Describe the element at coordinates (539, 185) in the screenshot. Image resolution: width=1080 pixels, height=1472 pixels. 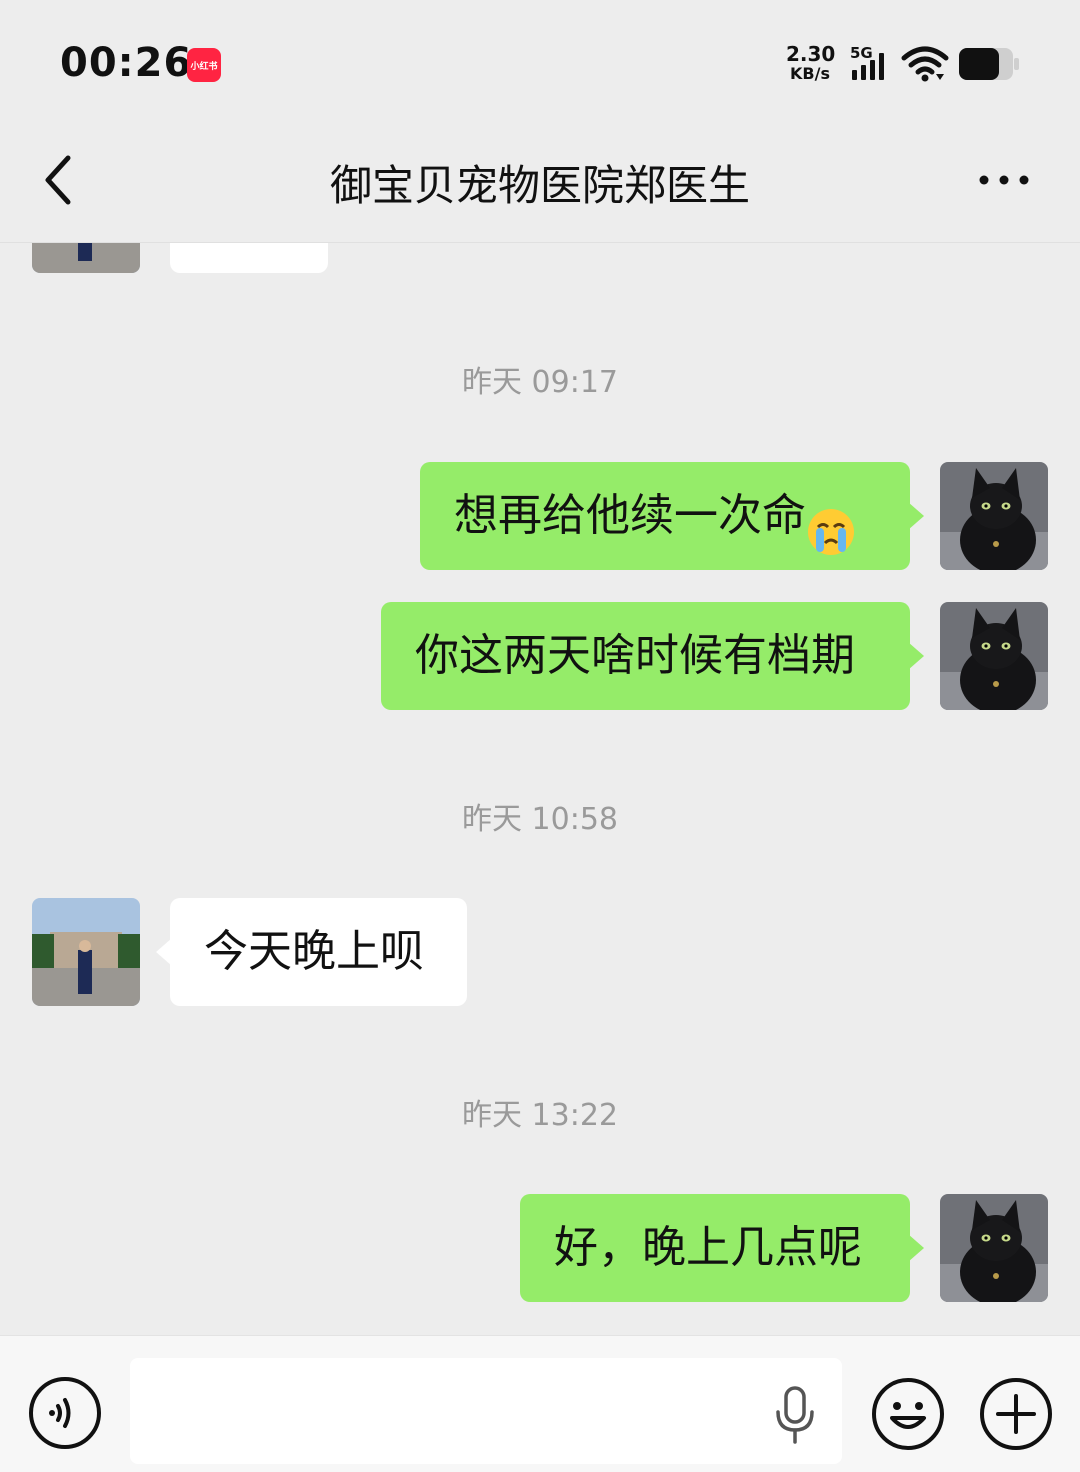
I see `chat-title: 御宝贝宠物医院郑医生` at that location.